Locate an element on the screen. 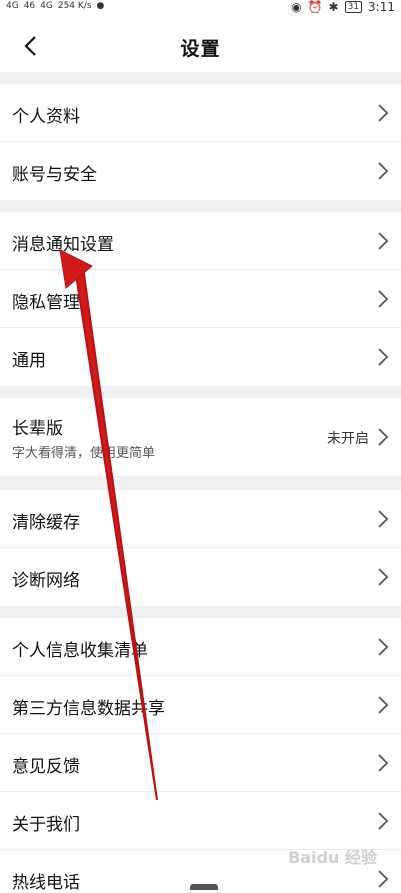  settings-item-elder-mode: 长辈版 字大看得清，使用更简单 未开启 is located at coordinates (200, 437).